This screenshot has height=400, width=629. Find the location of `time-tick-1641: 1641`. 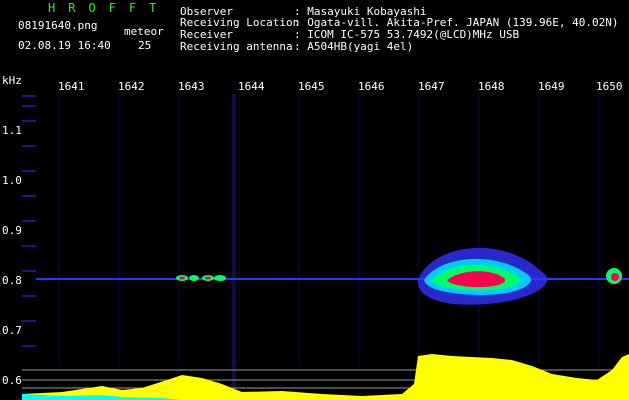

time-tick-1641: 1641 is located at coordinates (71, 86).